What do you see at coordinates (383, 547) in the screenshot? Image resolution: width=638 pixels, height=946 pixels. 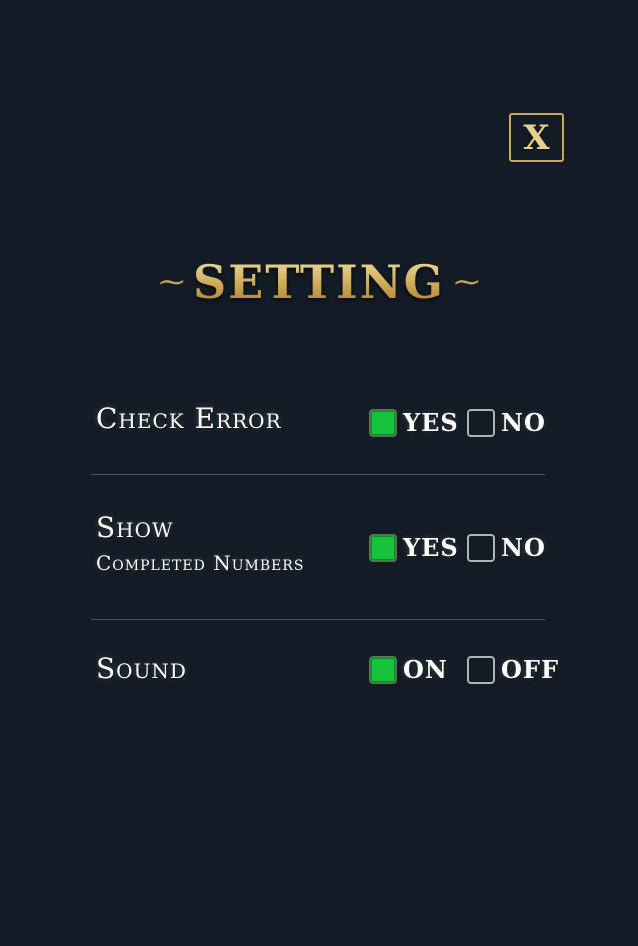 I see `show-completed-yes-checkbox` at bounding box center [383, 547].